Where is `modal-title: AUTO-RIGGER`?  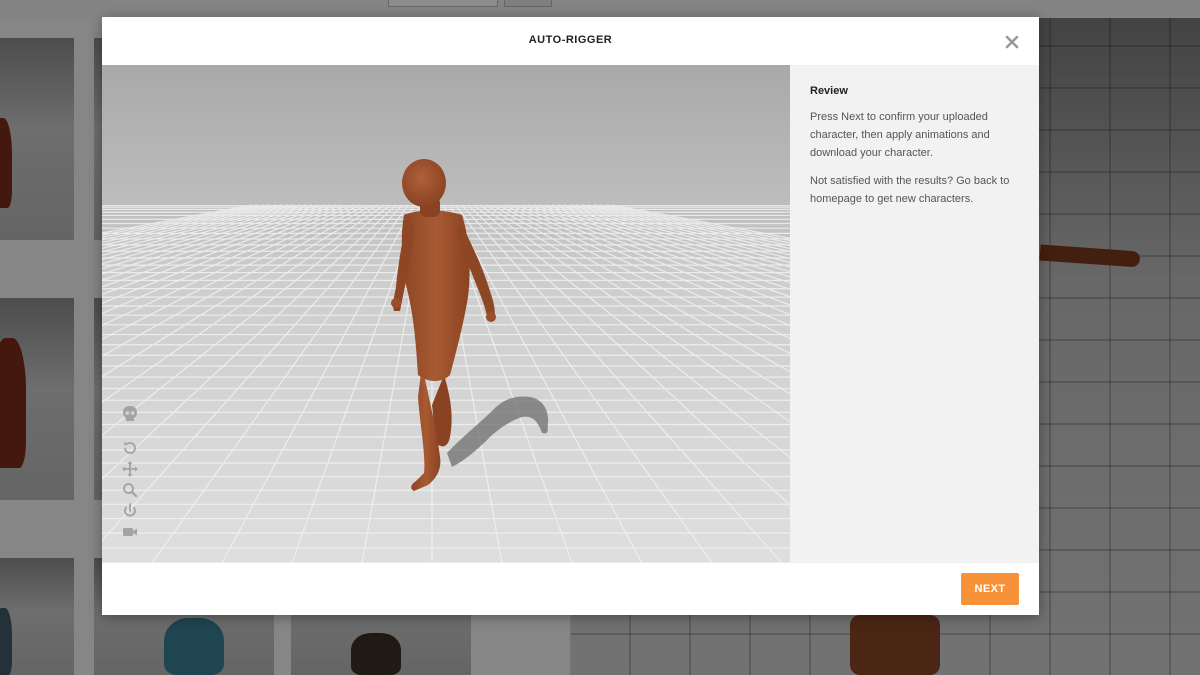 modal-title: AUTO-RIGGER is located at coordinates (570, 40).